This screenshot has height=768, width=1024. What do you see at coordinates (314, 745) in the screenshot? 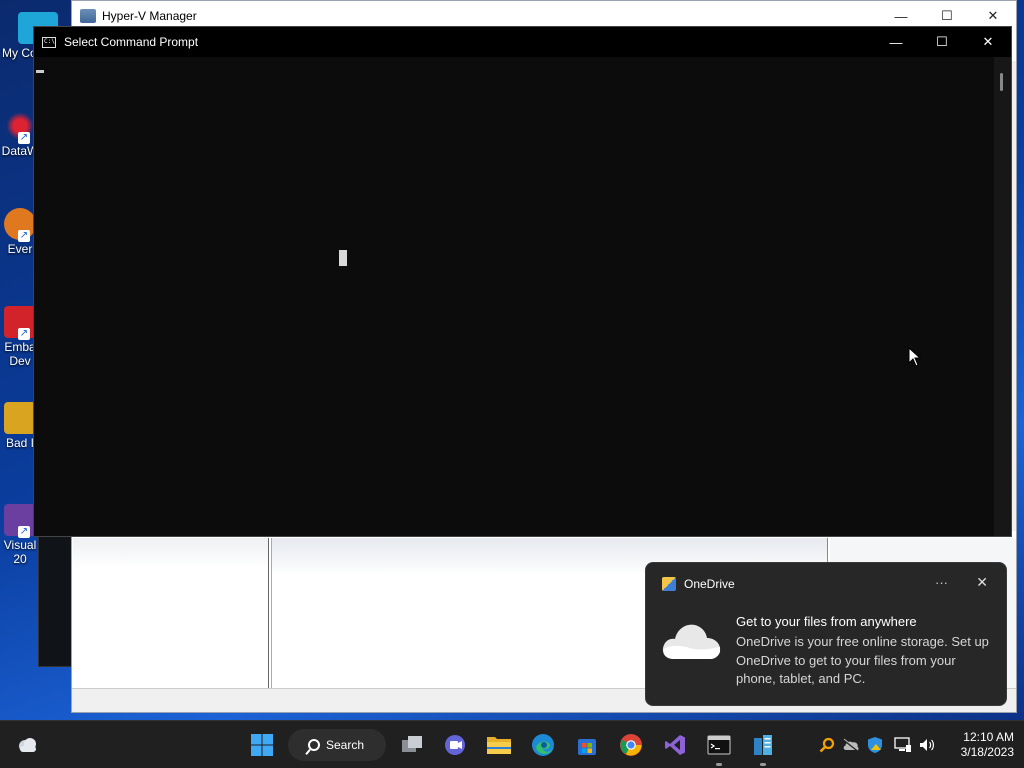
I see `search-icon` at bounding box center [314, 745].